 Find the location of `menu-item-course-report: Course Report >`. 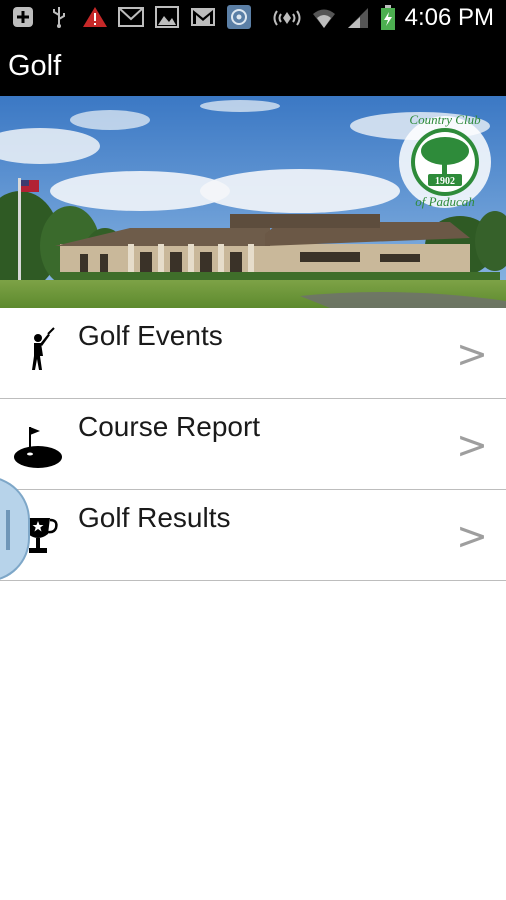

menu-item-course-report: Course Report > is located at coordinates (253, 444).